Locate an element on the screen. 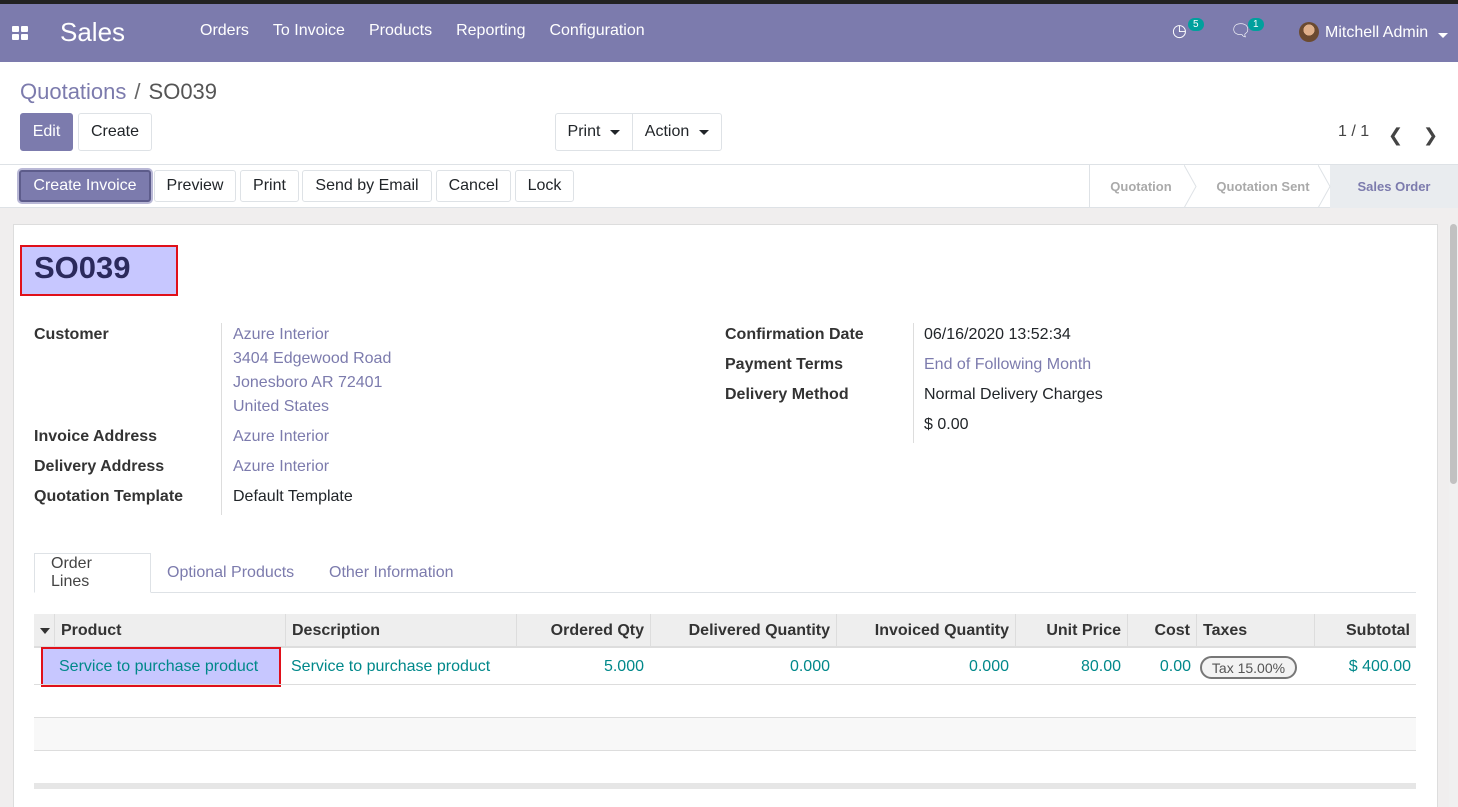 This screenshot has width=1458, height=807. col-taxes: Taxes is located at coordinates (1255, 631).